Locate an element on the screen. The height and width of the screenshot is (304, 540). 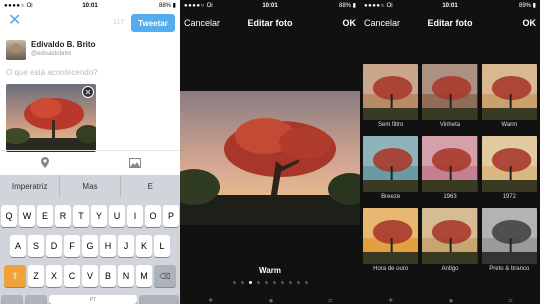
key-a: A is located at coordinates (18, 246).